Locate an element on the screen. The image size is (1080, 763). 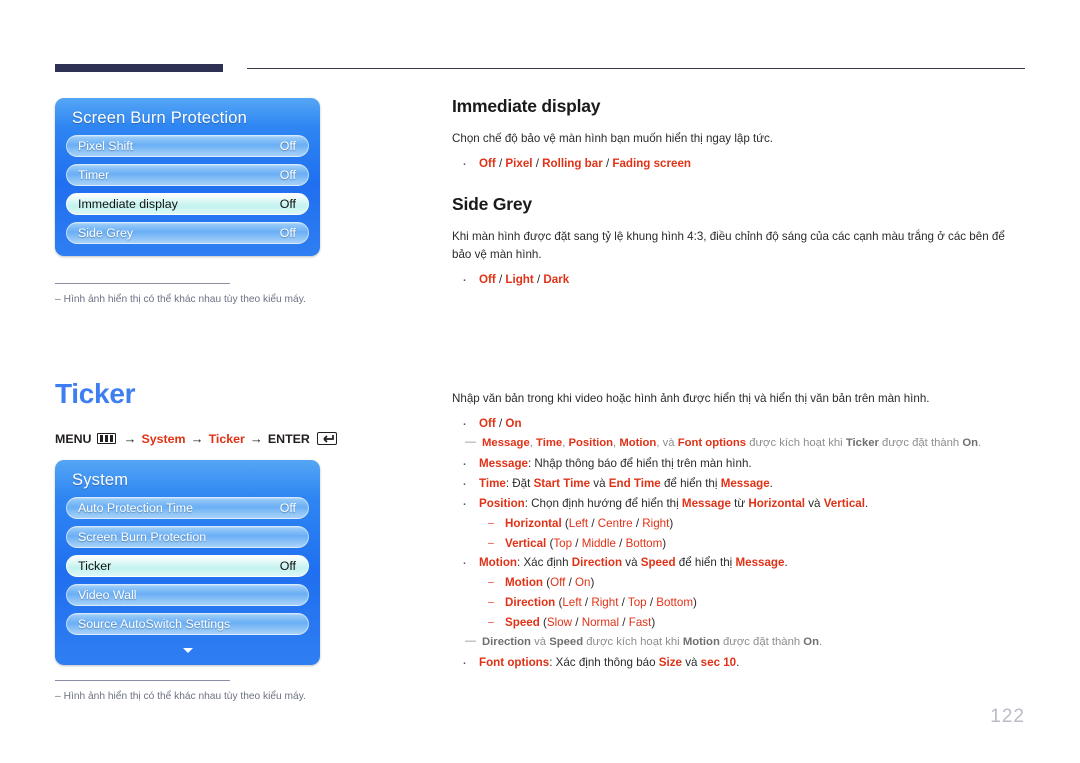
enter-label: ENTER is located at coordinates (288, 438).